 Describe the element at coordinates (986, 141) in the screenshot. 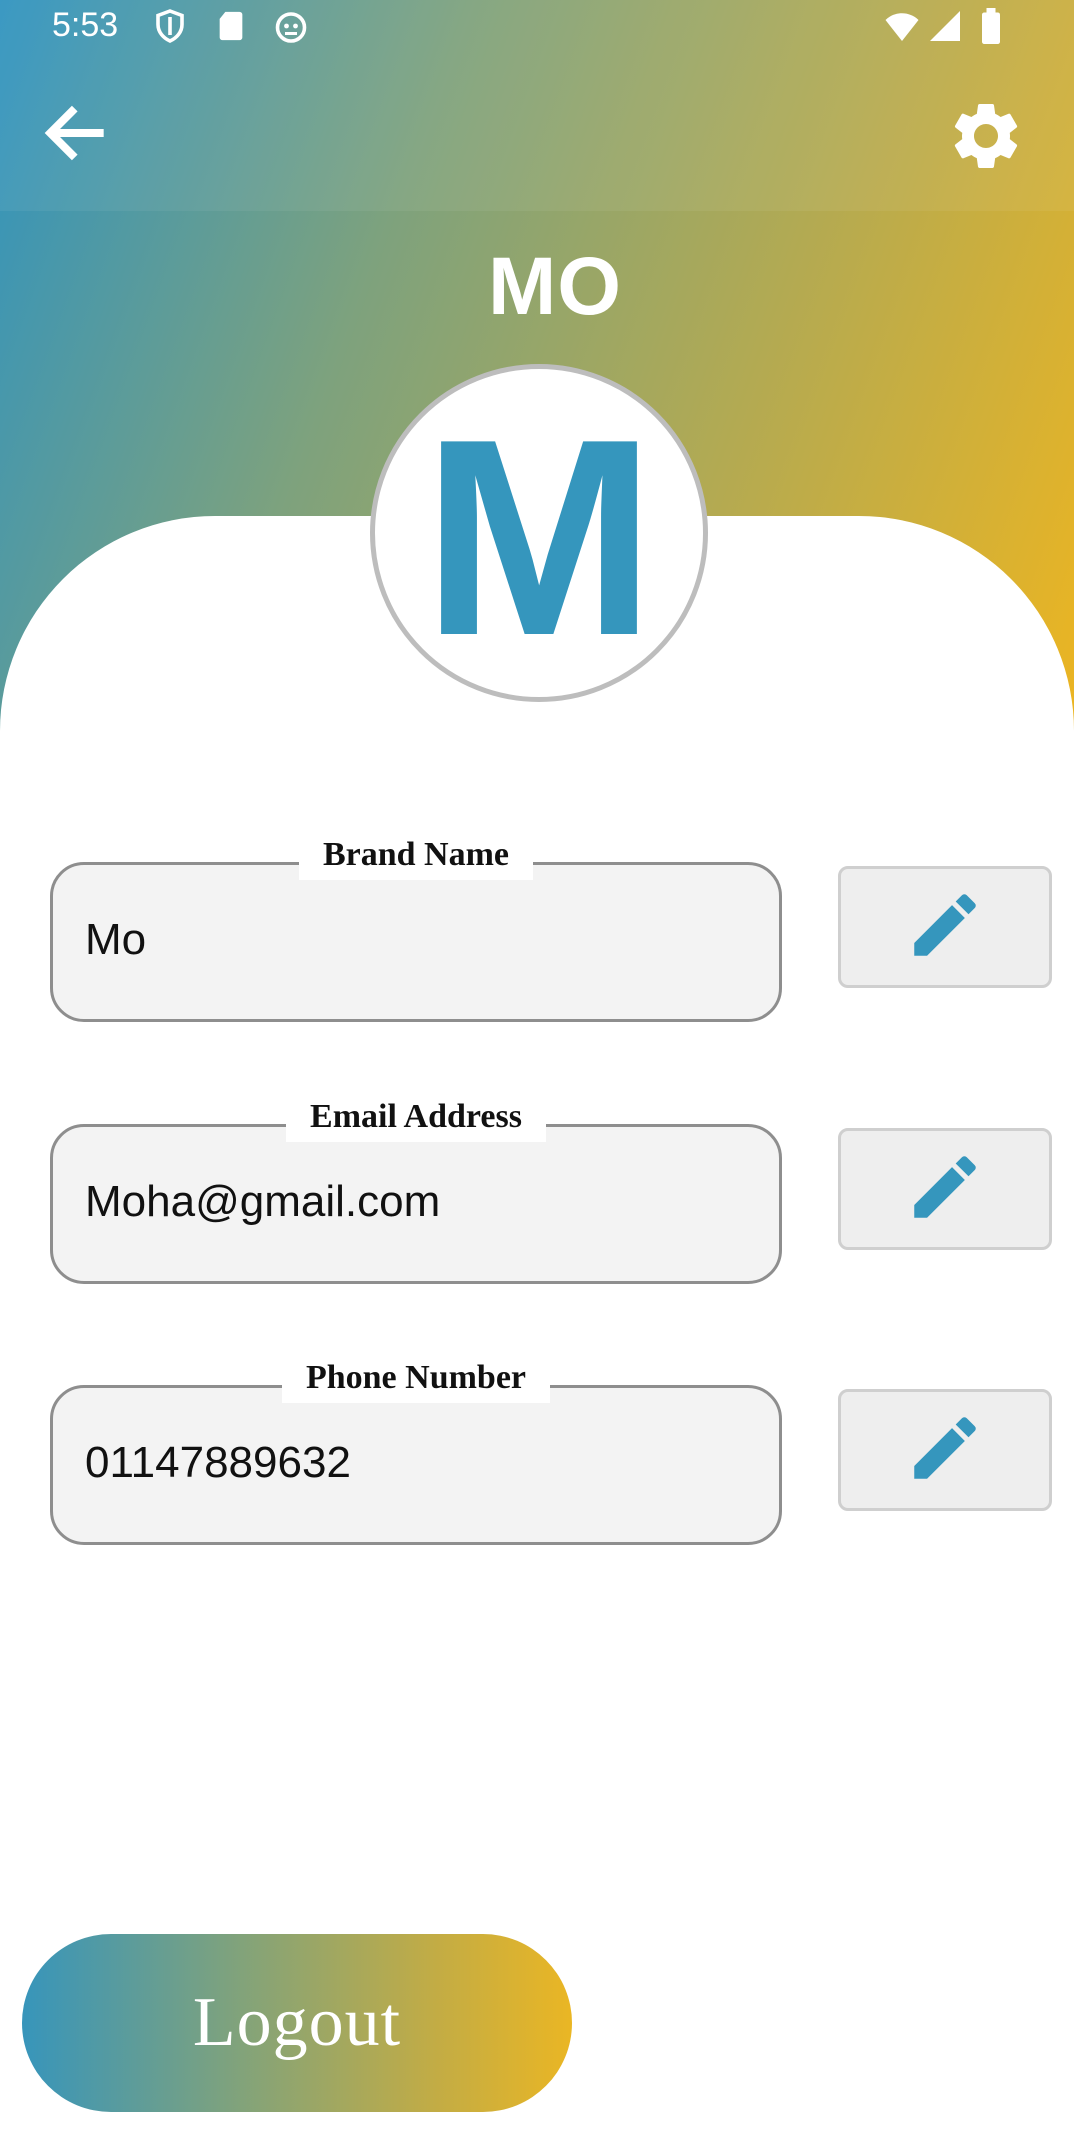

I see `gear-icon` at that location.